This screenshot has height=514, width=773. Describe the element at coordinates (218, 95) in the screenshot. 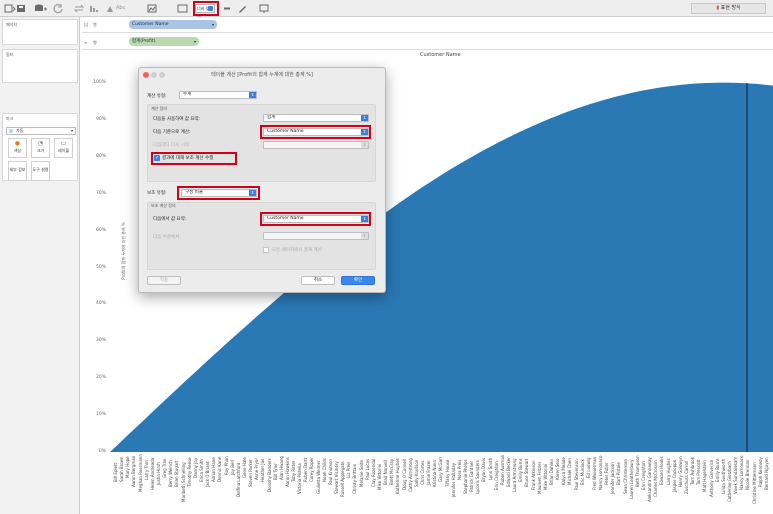

I see `calc-type-select: 누계 ⇕` at that location.